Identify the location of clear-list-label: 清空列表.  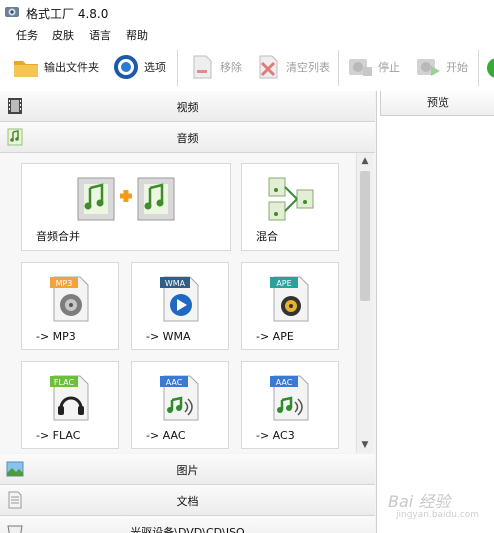
(308, 67).